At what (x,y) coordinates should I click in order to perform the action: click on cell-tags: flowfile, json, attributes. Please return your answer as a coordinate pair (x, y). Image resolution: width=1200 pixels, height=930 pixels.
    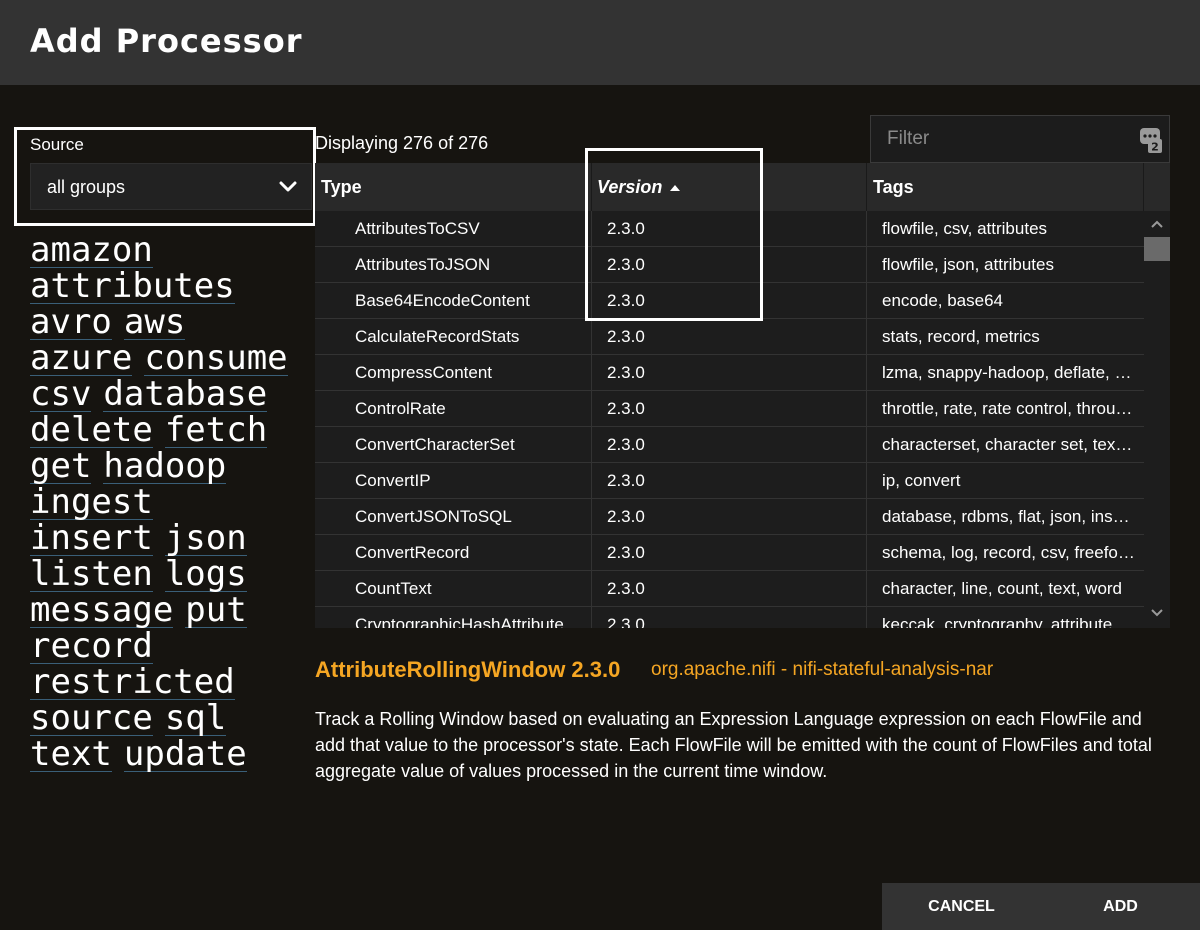
    Looking at the image, I should click on (968, 264).